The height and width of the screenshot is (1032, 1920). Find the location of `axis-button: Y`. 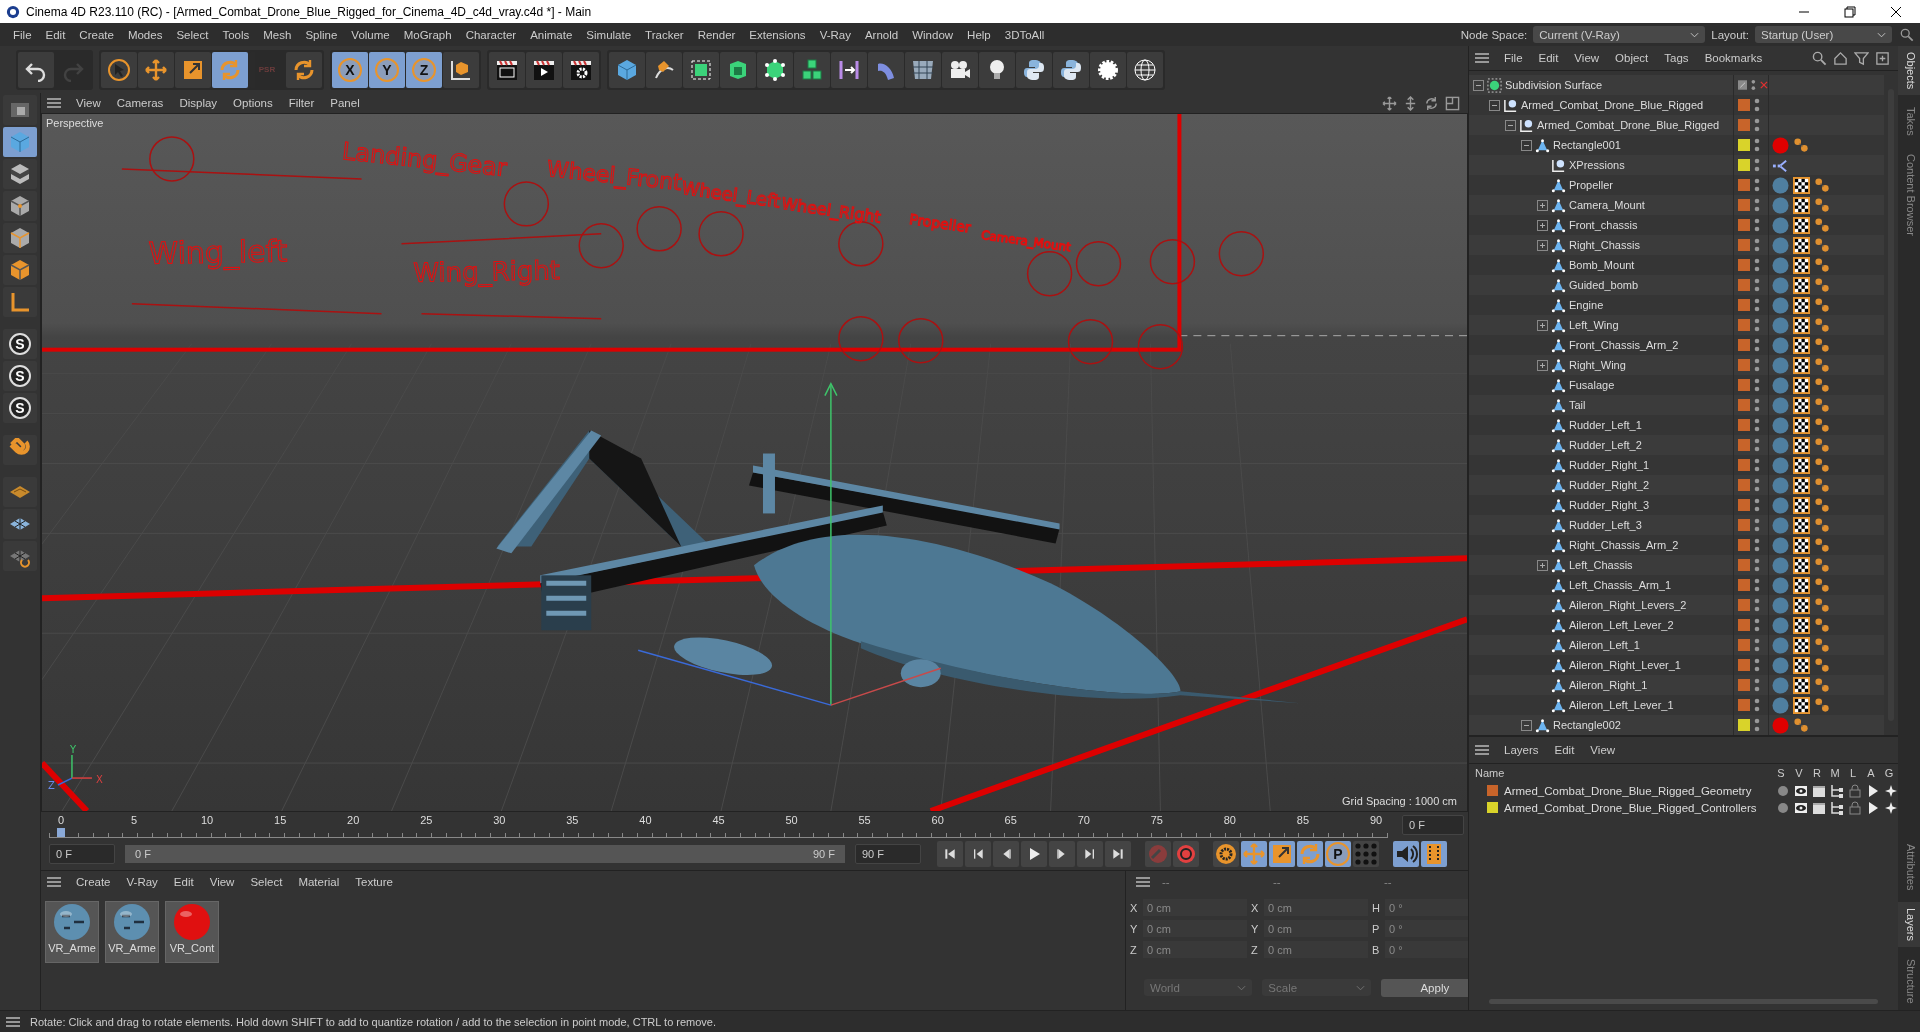

axis-button: Y is located at coordinates (387, 69).